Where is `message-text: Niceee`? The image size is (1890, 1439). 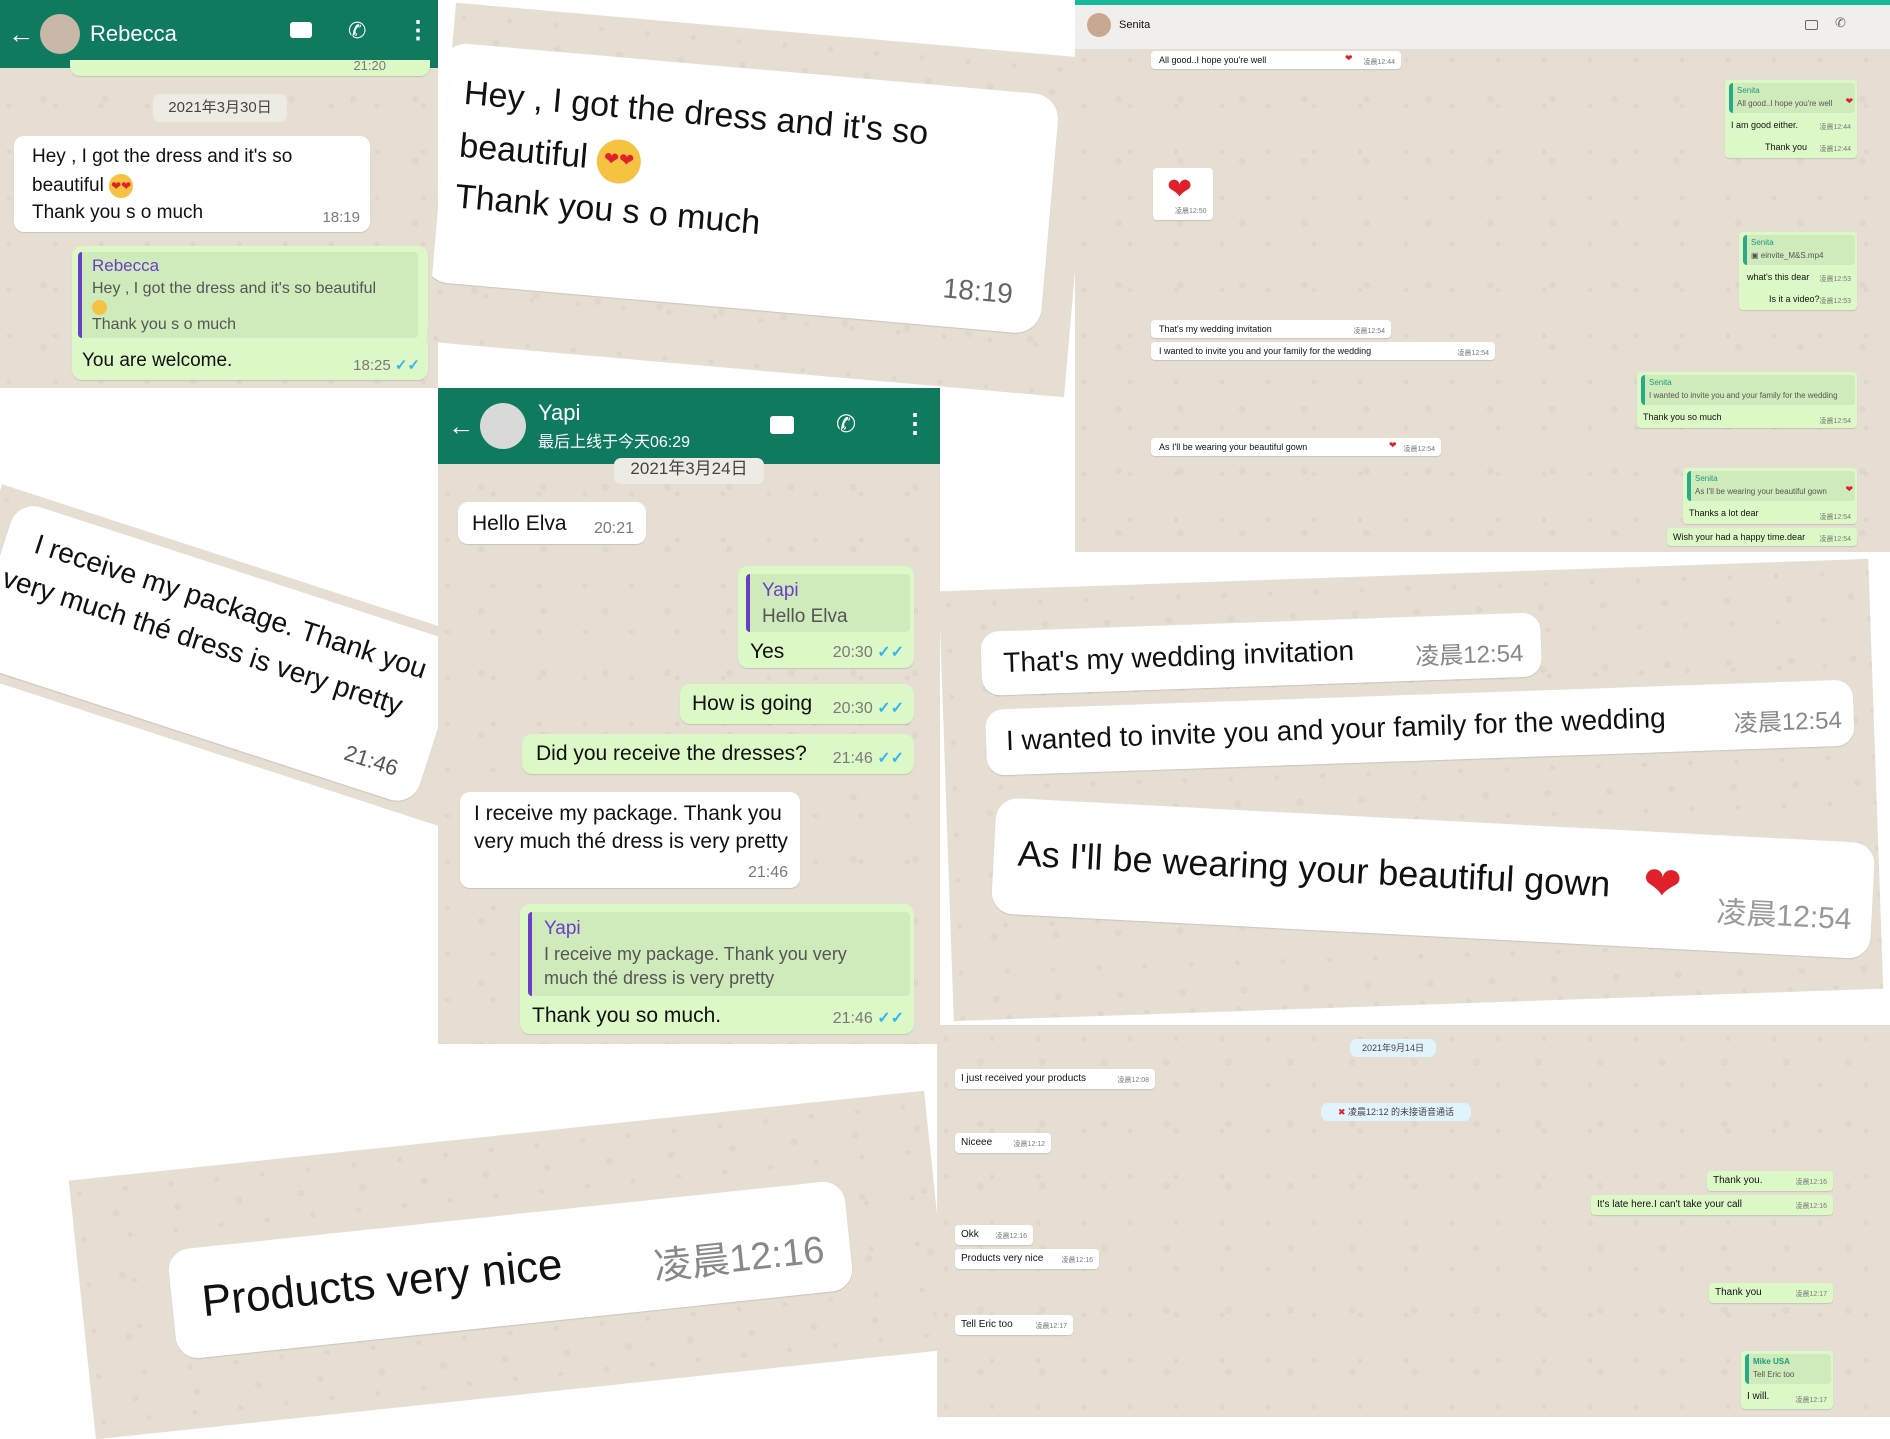
message-text: Niceee is located at coordinates (977, 1142).